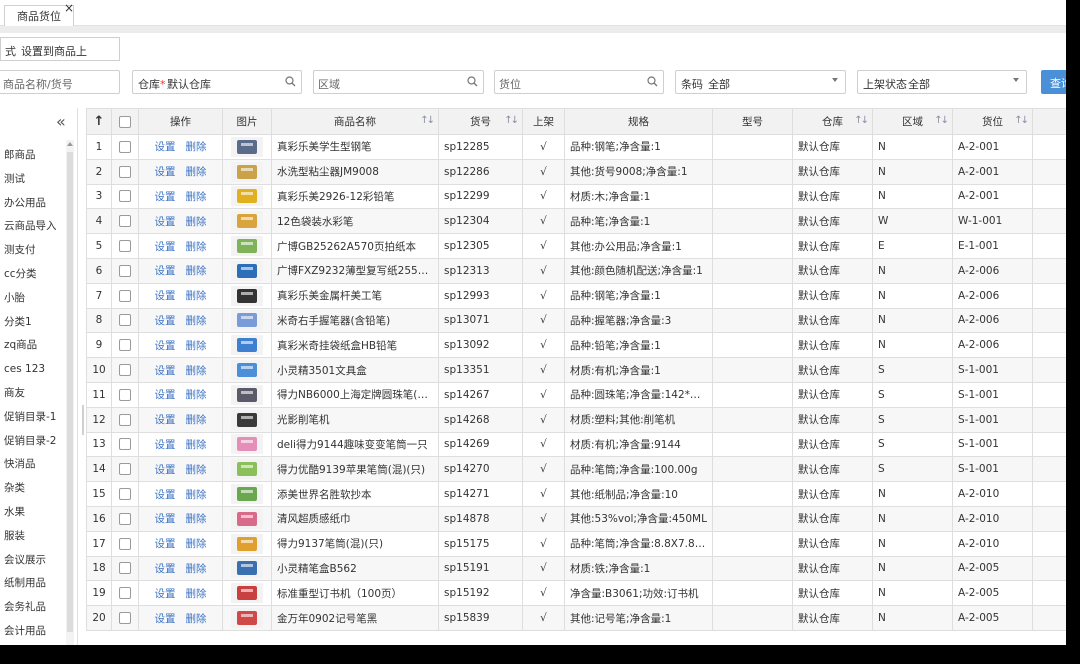  I want to click on select-all-checkbox, so click(125, 121).